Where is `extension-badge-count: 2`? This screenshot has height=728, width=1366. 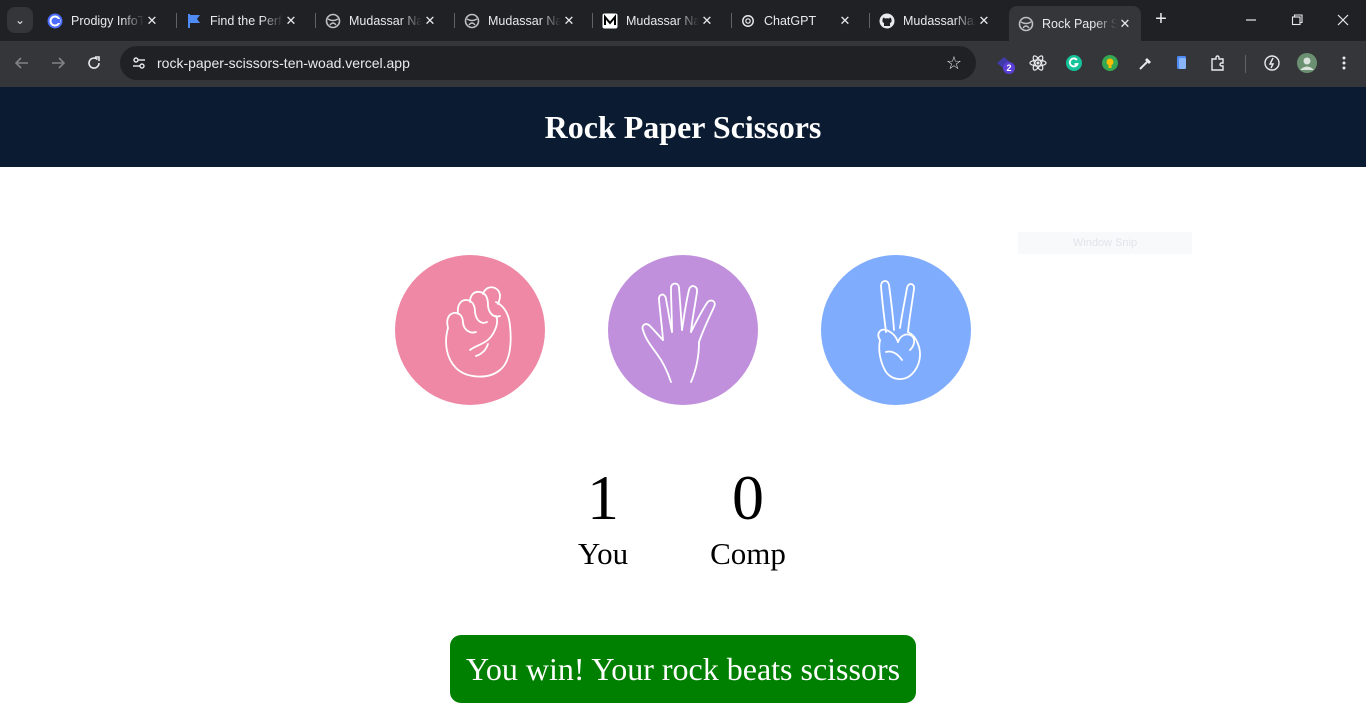
extension-badge-count: 2 is located at coordinates (1009, 68).